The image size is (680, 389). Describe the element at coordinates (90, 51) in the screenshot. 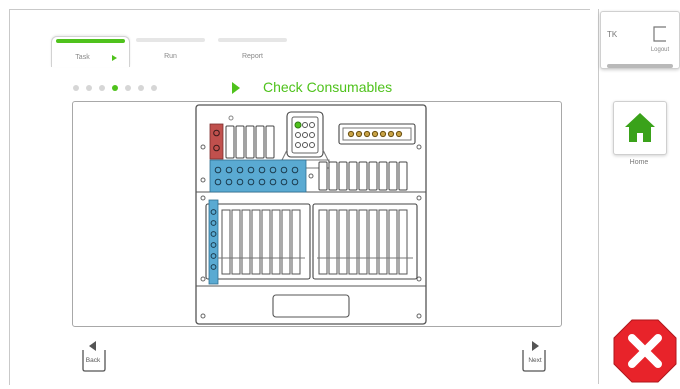

I see `tab-task: Task` at that location.